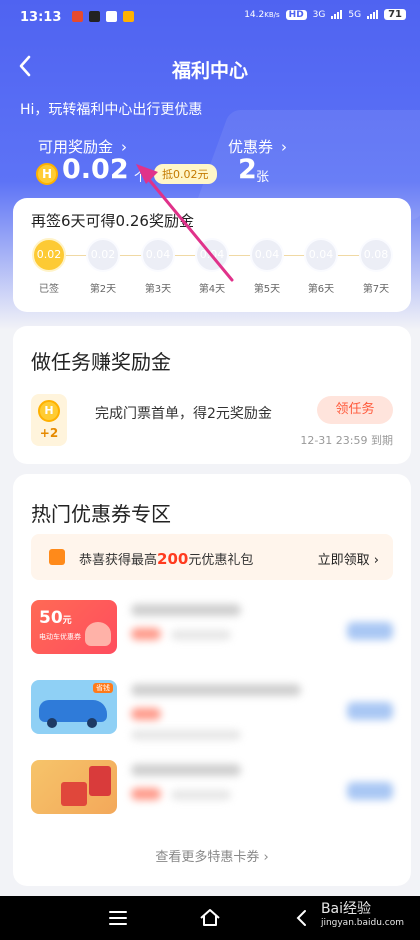 The height and width of the screenshot is (940, 420). Describe the element at coordinates (183, 414) in the screenshot. I see `task-description: 完成门票首单，得2元奖励金` at that location.